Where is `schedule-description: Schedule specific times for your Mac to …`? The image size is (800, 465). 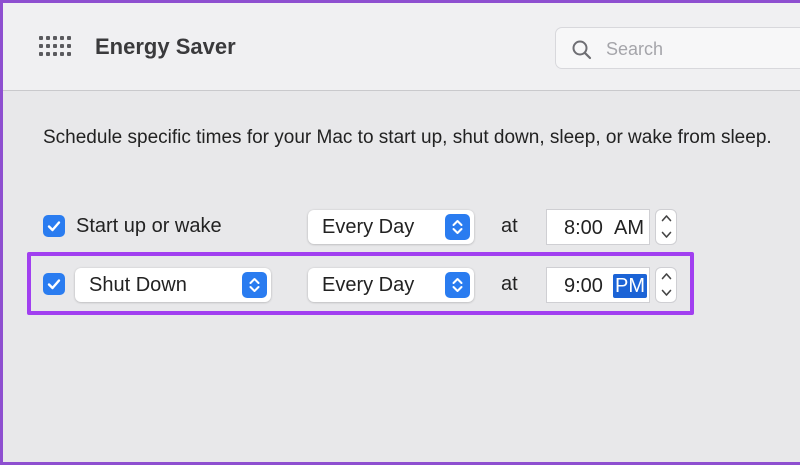
schedule-description: Schedule specific times for your Mac to … is located at coordinates (407, 137).